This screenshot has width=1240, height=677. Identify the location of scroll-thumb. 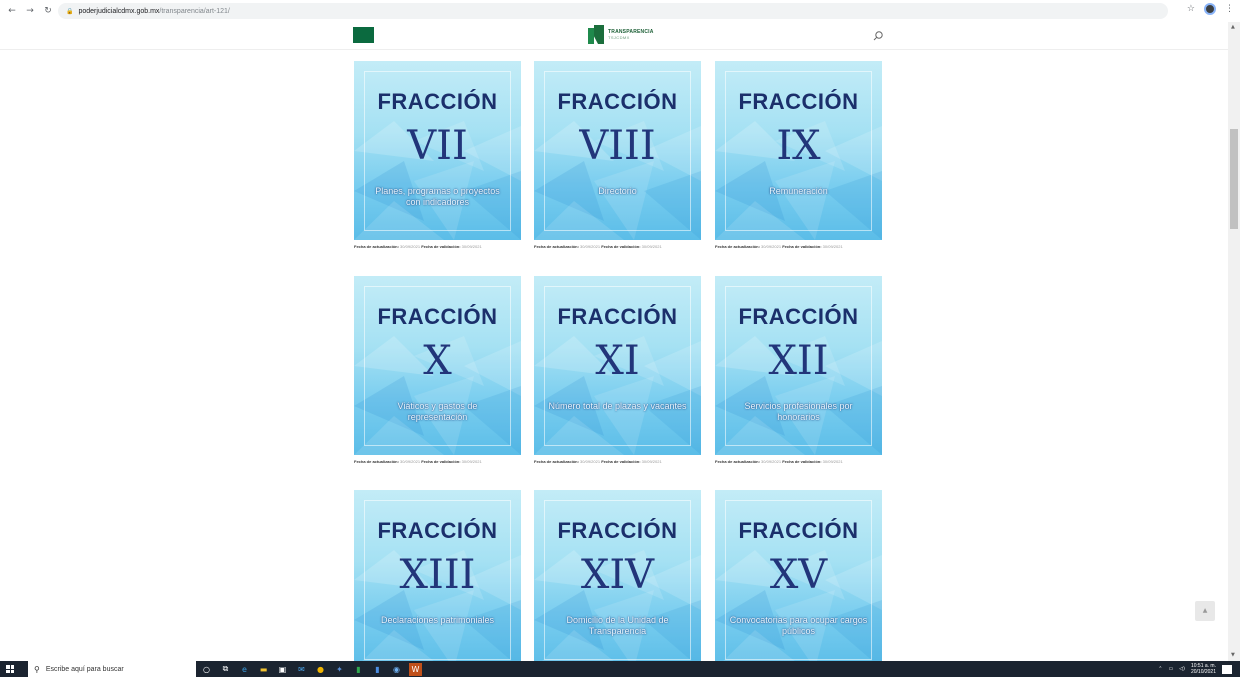
(1234, 179).